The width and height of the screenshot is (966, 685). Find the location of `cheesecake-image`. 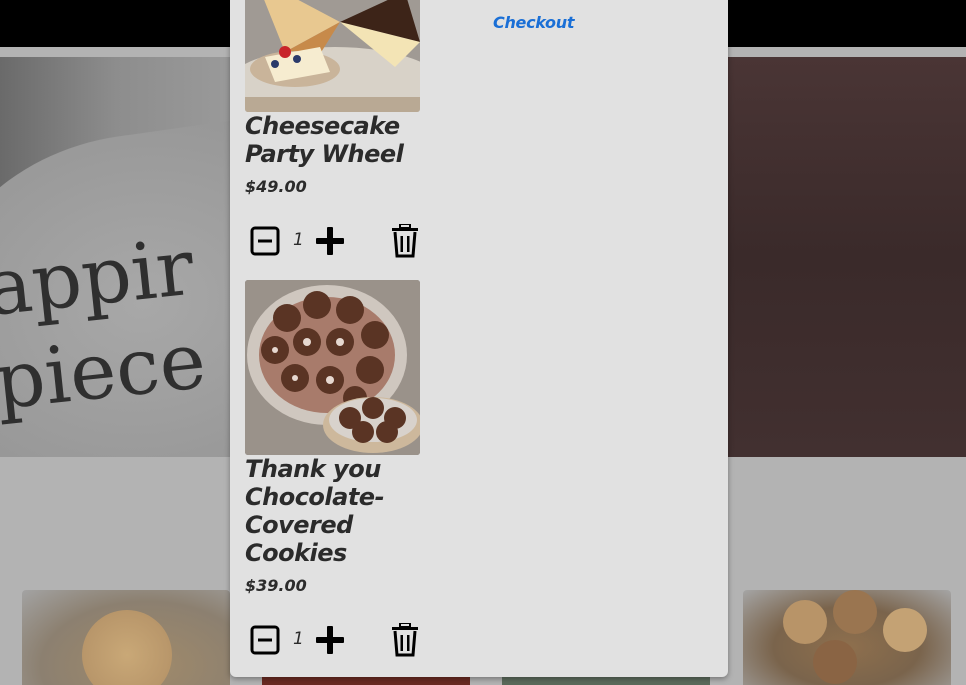

cheesecake-image is located at coordinates (332, 56).